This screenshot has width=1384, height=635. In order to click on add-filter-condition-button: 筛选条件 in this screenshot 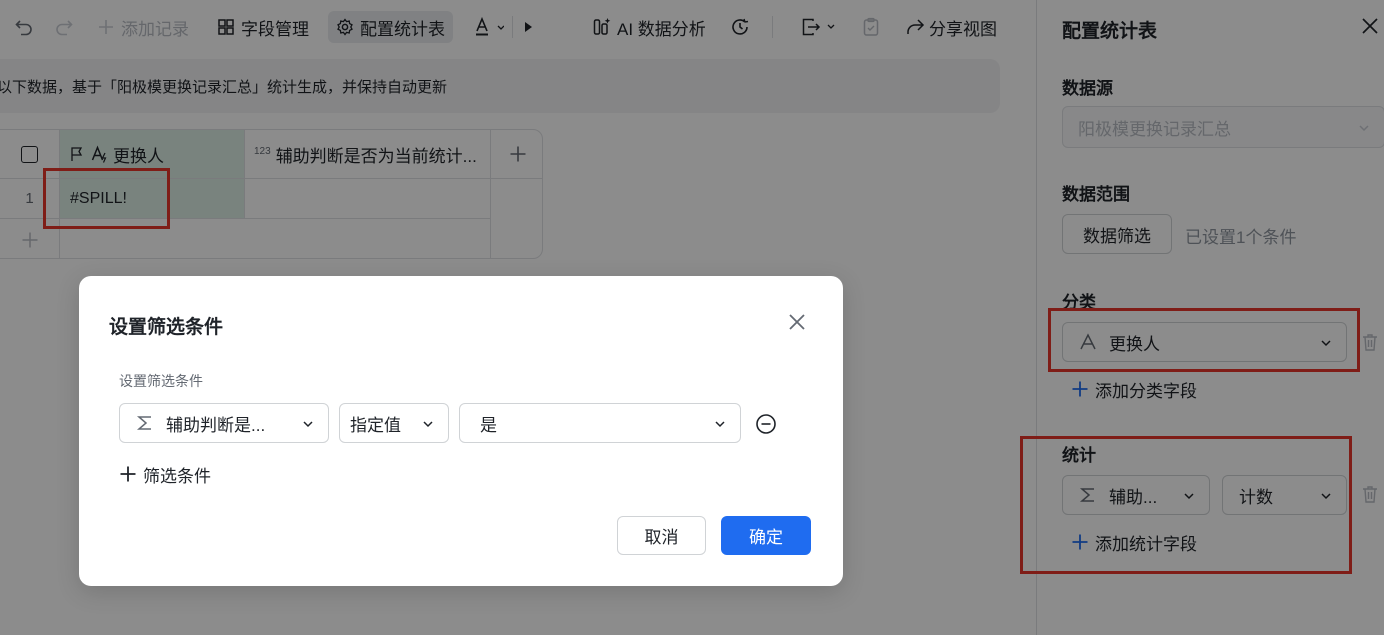, I will do `click(165, 474)`.